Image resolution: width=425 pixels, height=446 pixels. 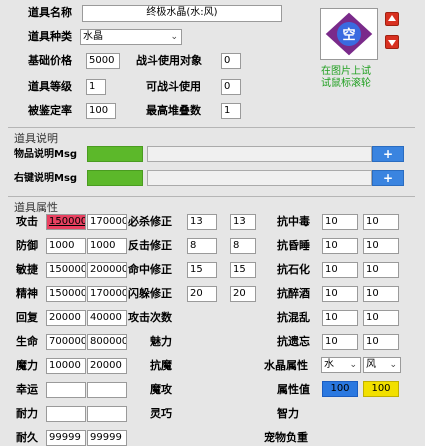 I want to click on base-price-input: 5000, so click(x=103, y=61).